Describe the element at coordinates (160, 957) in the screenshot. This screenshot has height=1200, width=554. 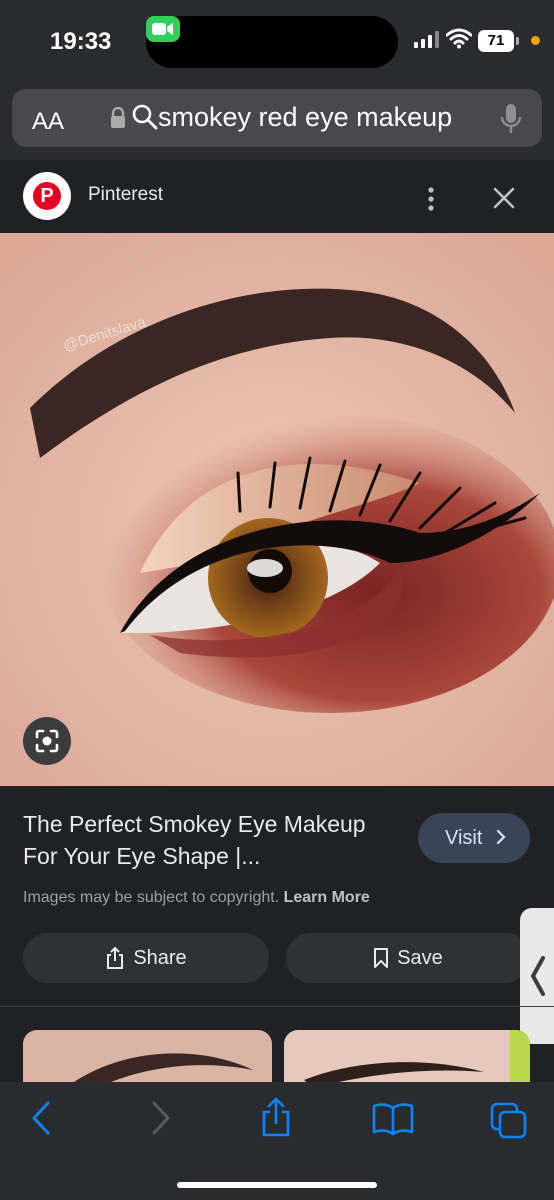
I see `share-label: Share` at that location.